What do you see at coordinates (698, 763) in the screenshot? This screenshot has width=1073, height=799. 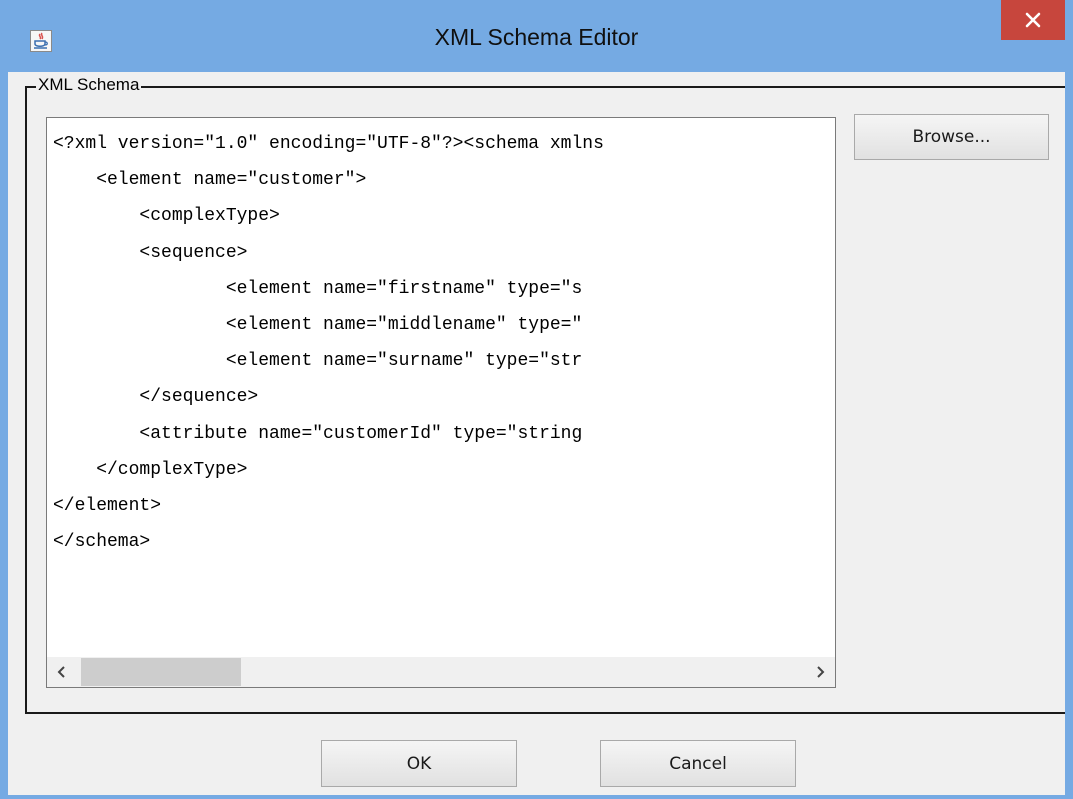 I see `cancel-button: Cancel` at bounding box center [698, 763].